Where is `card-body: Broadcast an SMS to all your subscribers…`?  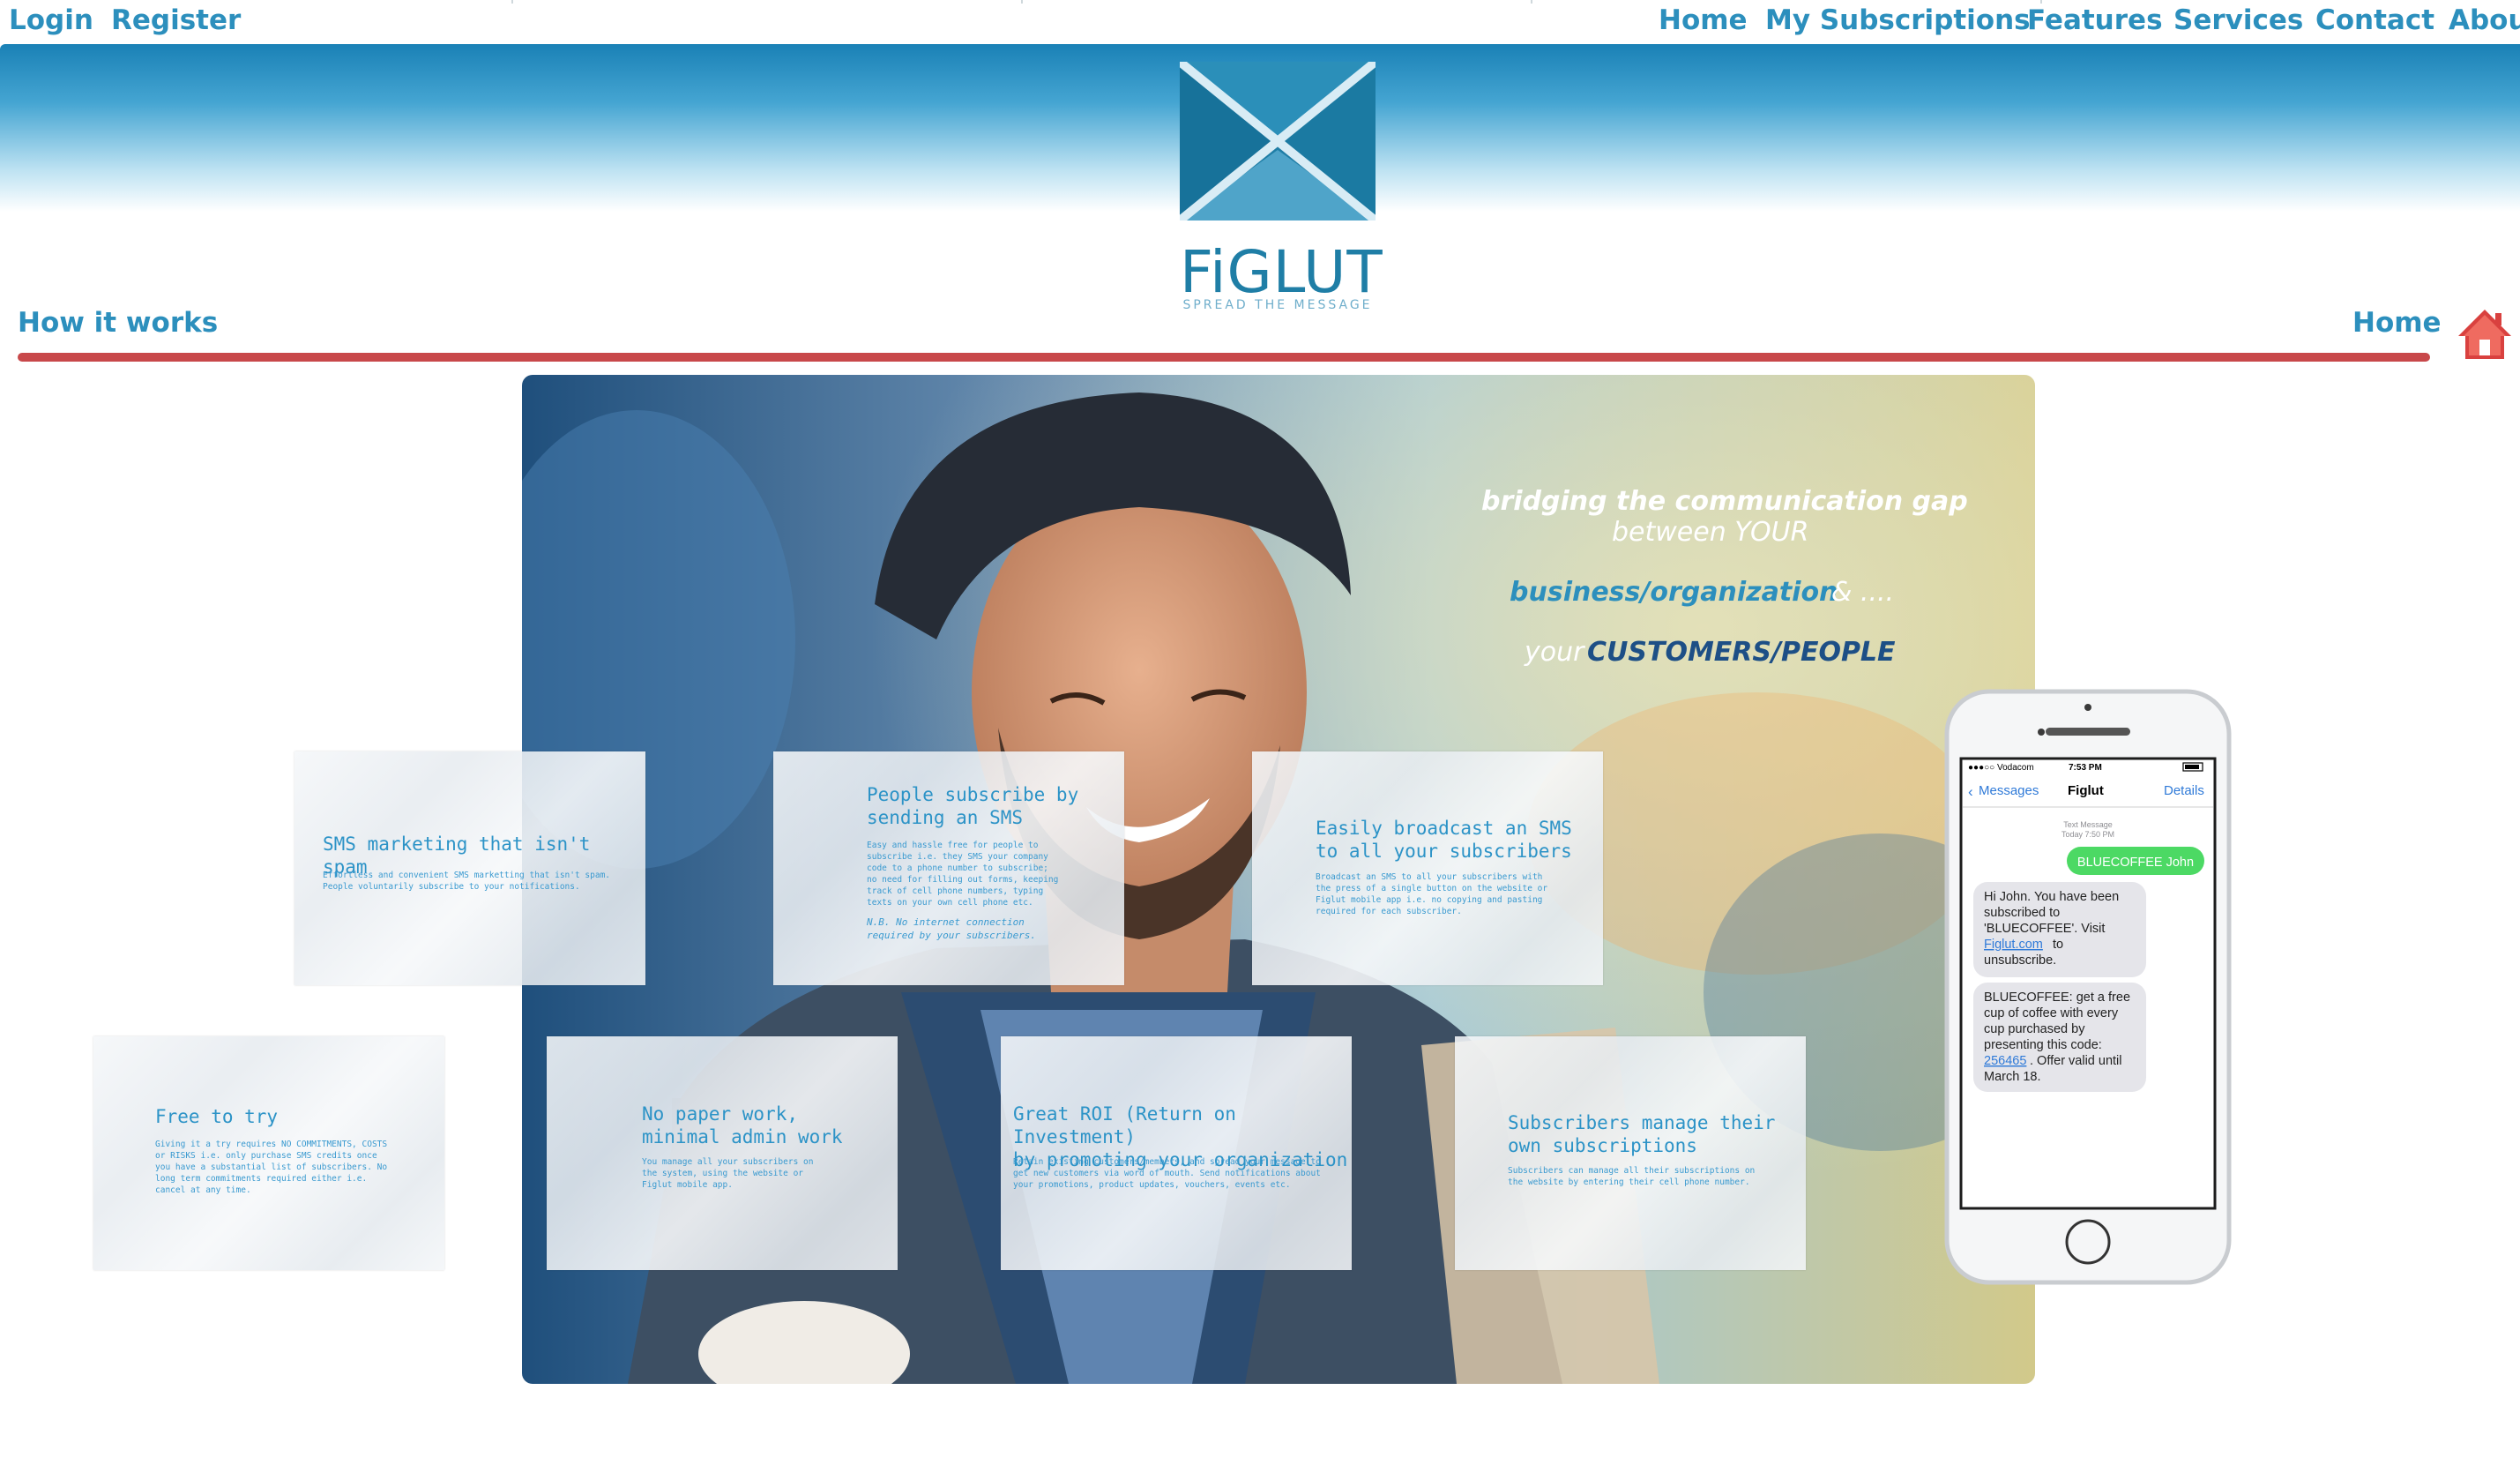
card-body: Broadcast an SMS to all your subscribers… is located at coordinates (1432, 894).